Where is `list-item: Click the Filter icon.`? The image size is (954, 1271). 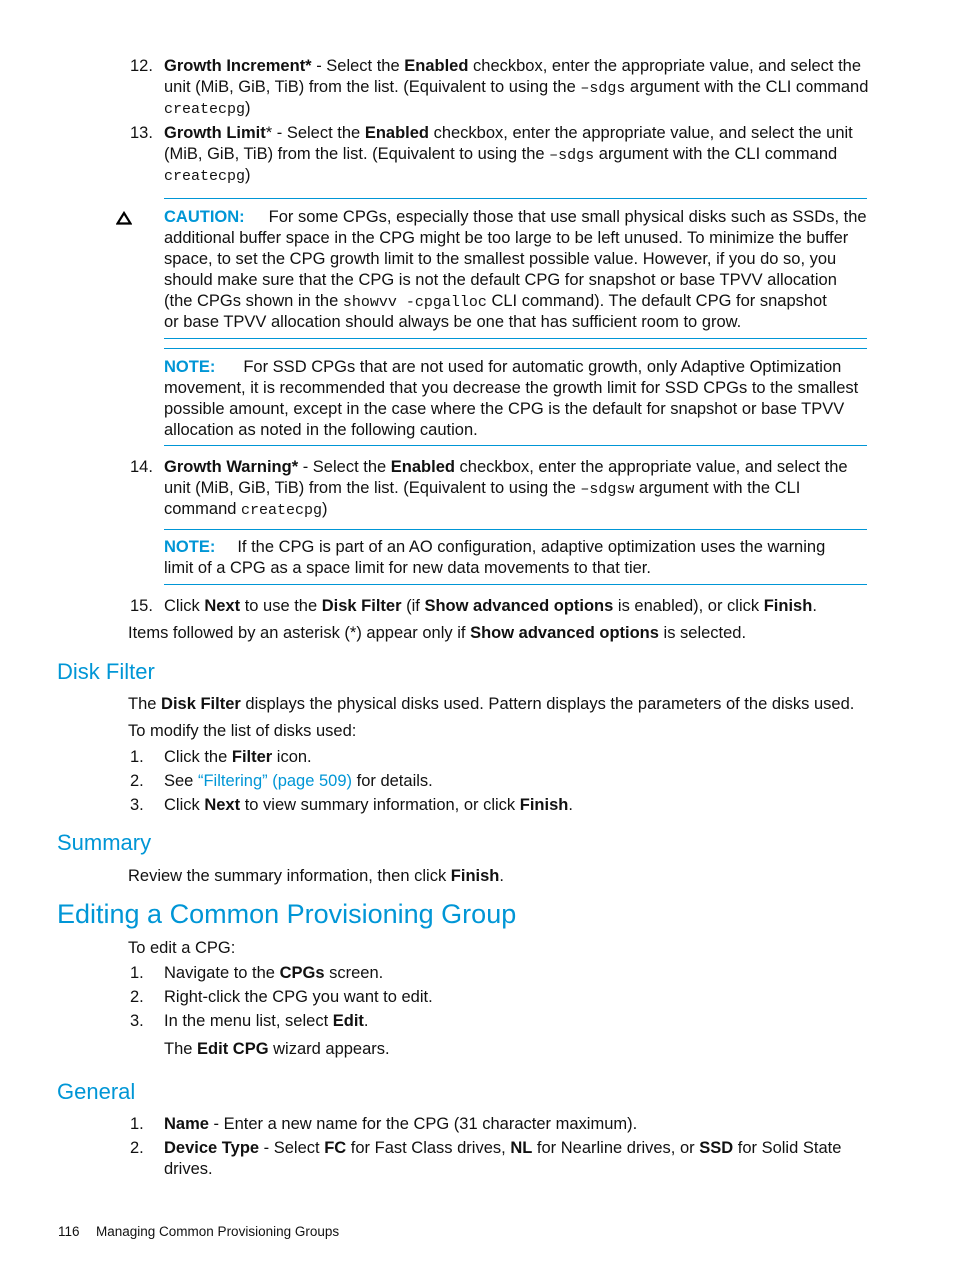 list-item: Click the Filter icon. is located at coordinates (238, 757).